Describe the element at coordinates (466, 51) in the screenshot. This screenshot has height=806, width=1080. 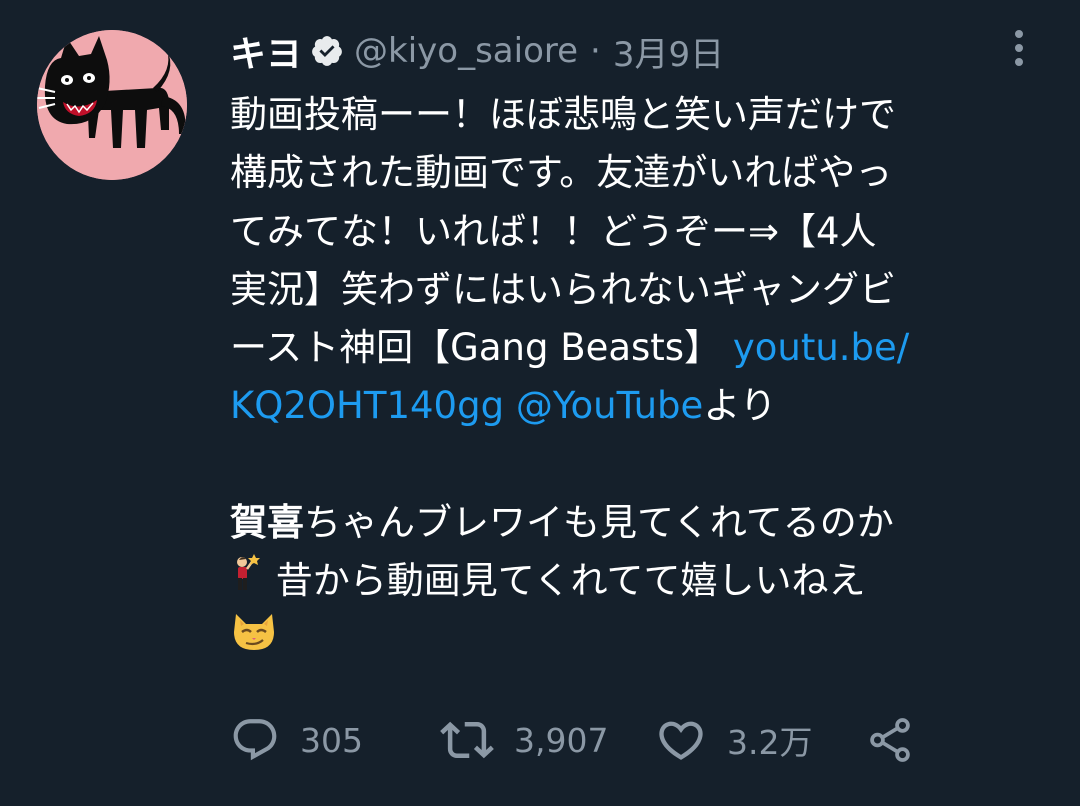
I see `user-handle: @kiyo_saiore` at that location.